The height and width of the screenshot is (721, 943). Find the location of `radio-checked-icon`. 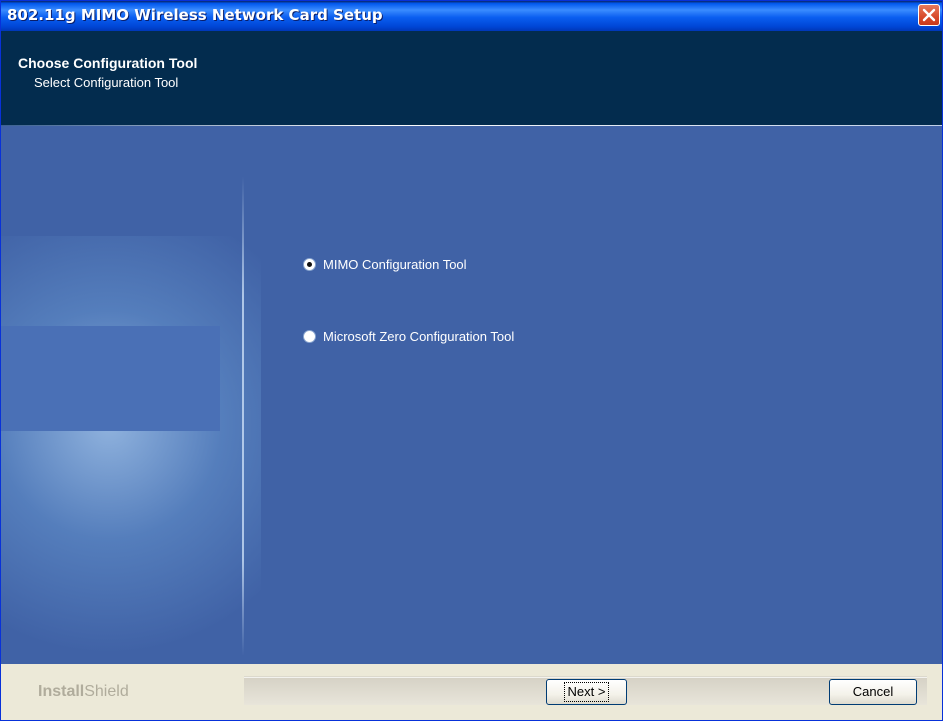

radio-checked-icon is located at coordinates (309, 264).